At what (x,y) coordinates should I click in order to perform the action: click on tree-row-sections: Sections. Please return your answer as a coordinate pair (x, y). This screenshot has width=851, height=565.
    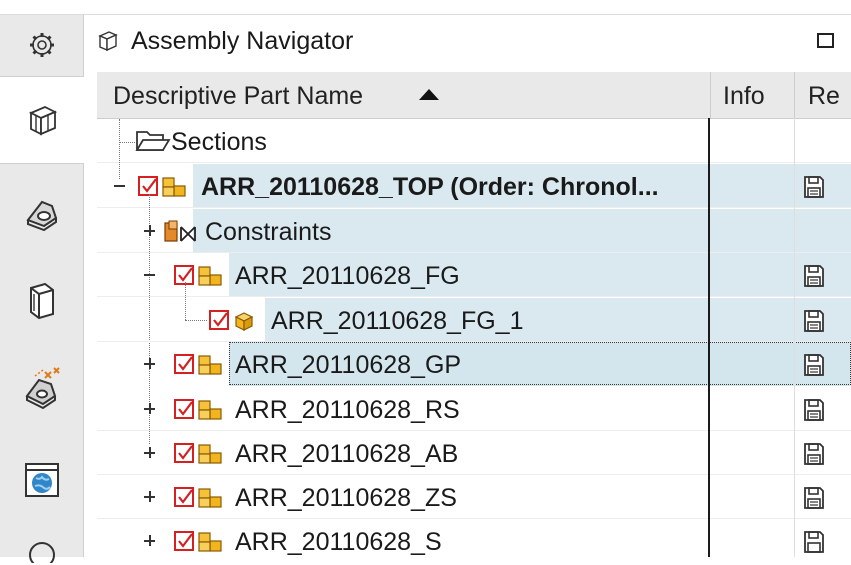
    Looking at the image, I should click on (474, 141).